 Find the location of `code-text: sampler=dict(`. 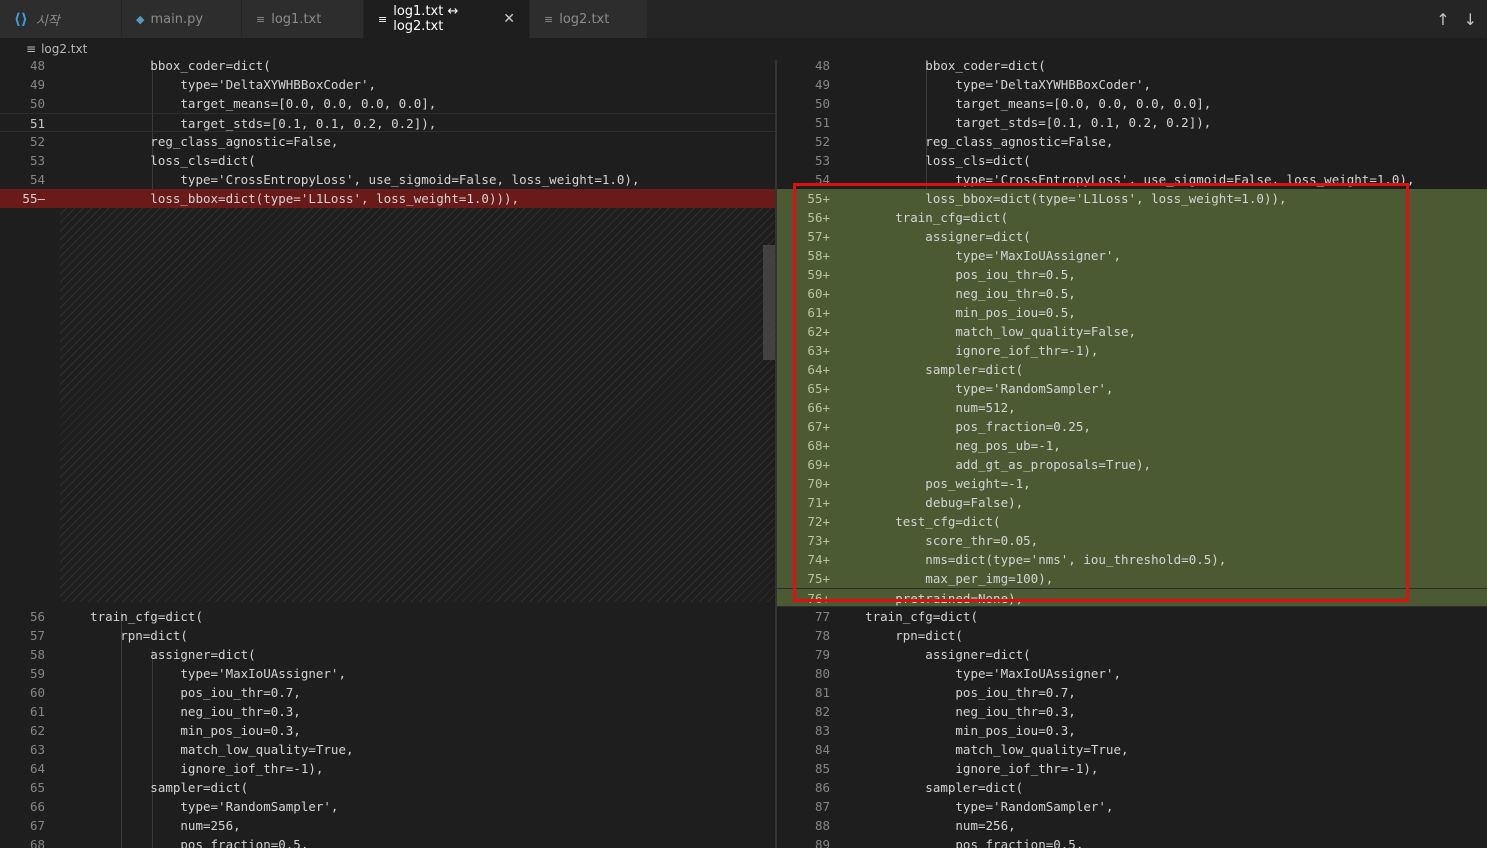

code-text: sampler=dict( is located at coordinates (929, 369).